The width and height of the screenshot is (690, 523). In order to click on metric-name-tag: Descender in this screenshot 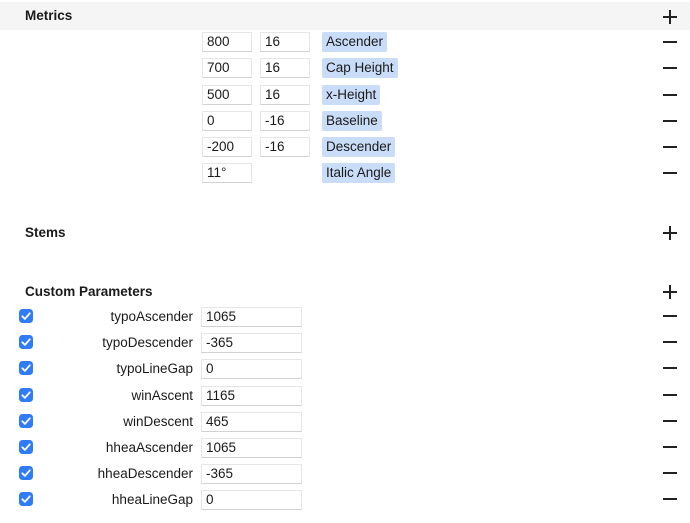, I will do `click(359, 147)`.